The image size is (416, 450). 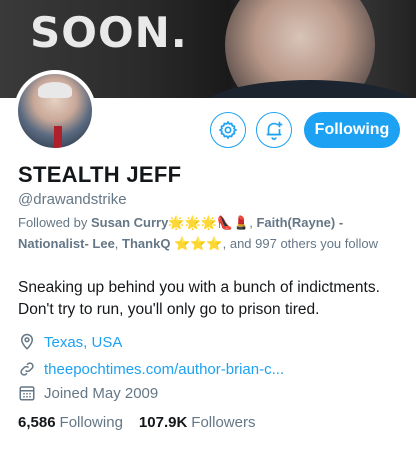 I want to click on follower-name-1: Susan Curry, so click(x=129, y=222).